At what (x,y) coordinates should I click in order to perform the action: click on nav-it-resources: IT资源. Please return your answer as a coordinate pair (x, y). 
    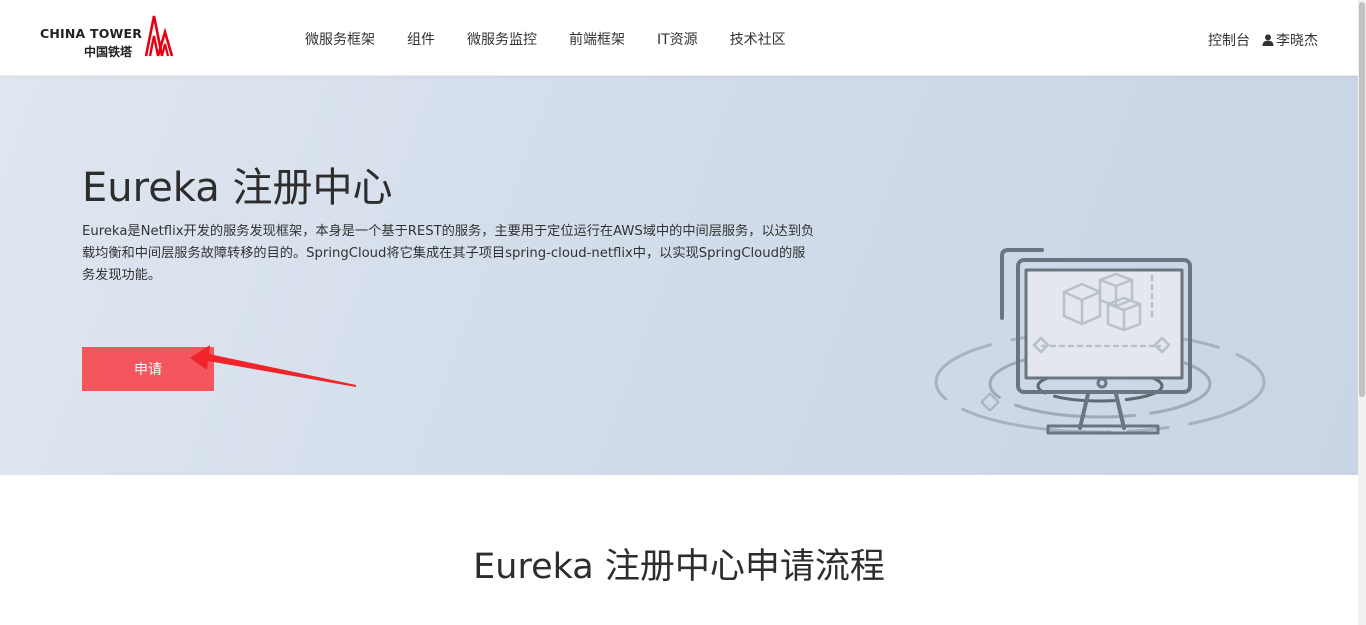
    Looking at the image, I should click on (677, 39).